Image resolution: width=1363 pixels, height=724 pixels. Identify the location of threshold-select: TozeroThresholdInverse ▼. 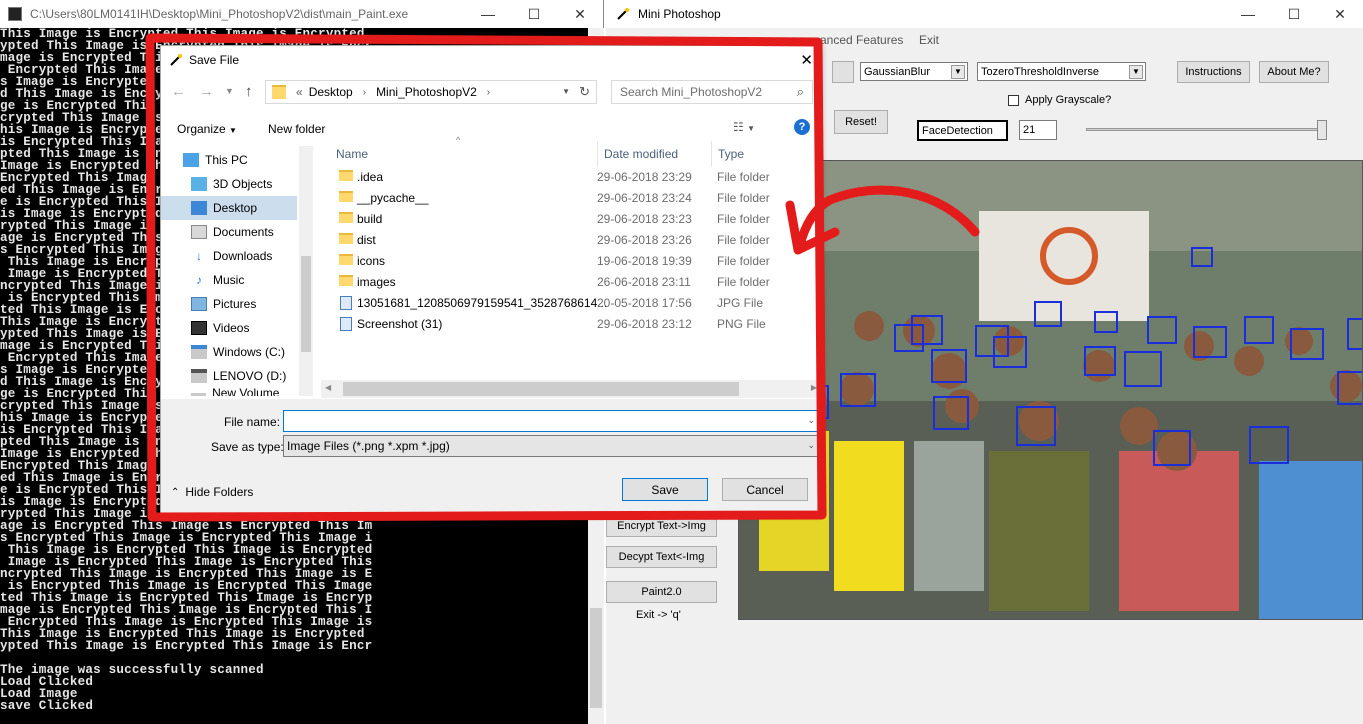
(1061, 71).